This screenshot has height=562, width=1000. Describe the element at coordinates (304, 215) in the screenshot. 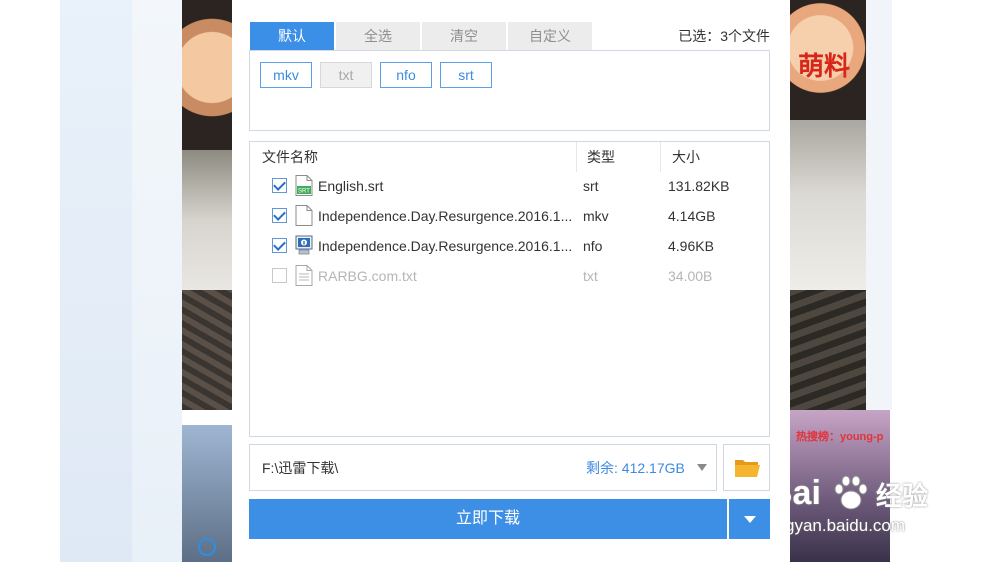

I see `video-file-icon` at that location.